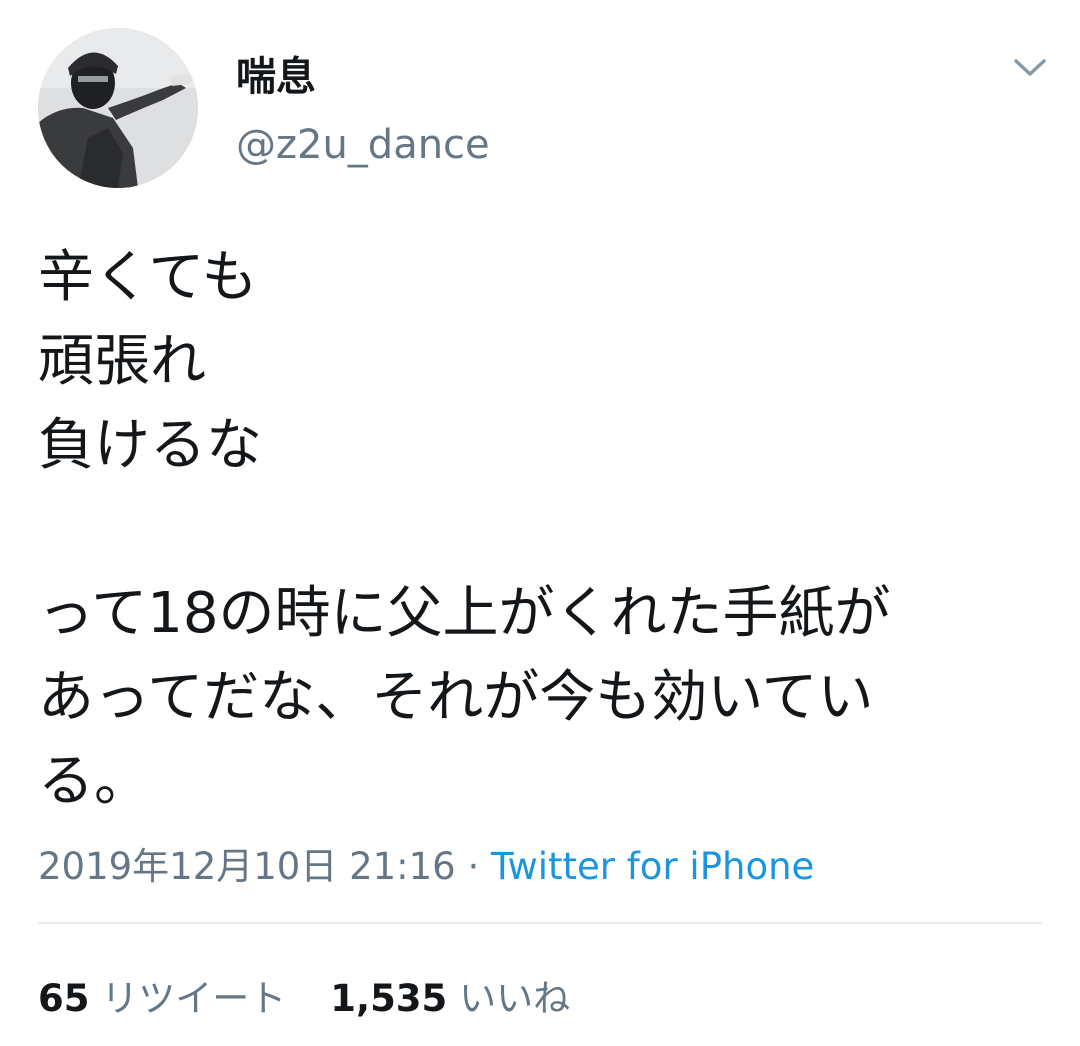  I want to click on retweets-label: リツイート, so click(194, 998).